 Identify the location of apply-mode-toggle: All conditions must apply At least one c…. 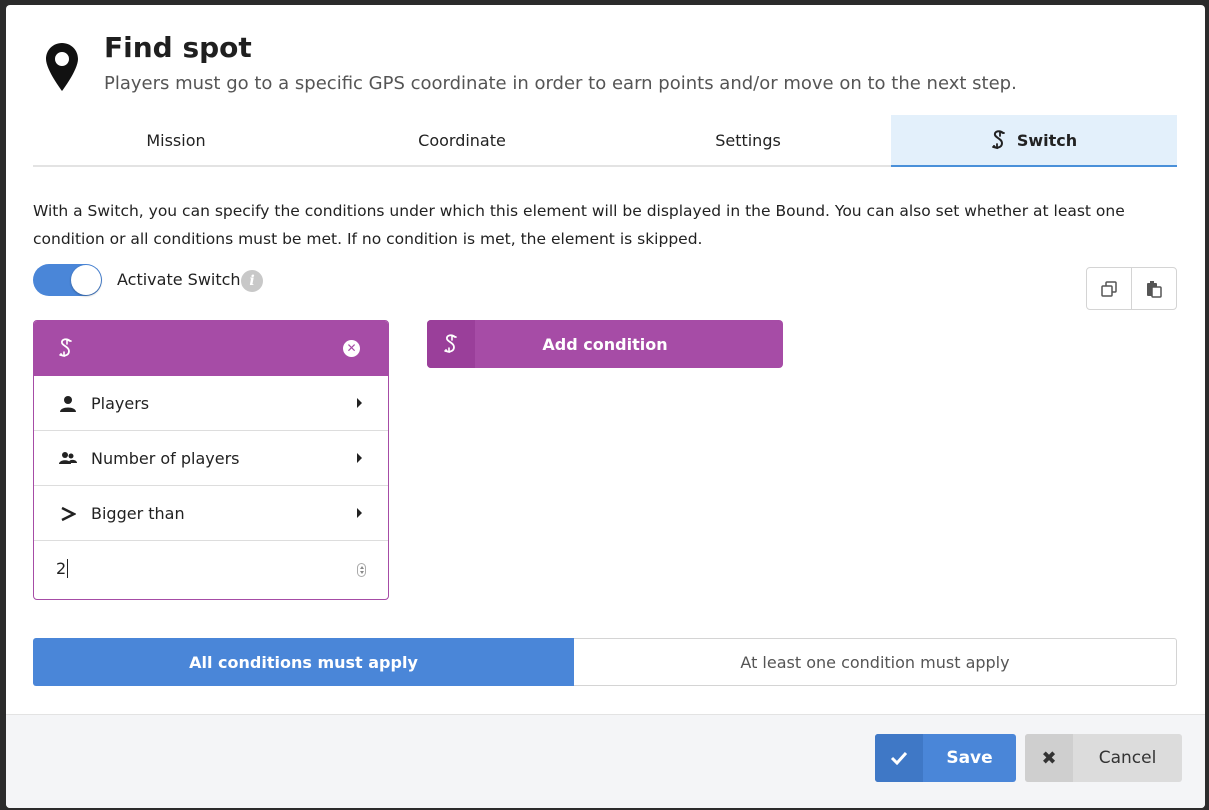
(605, 662).